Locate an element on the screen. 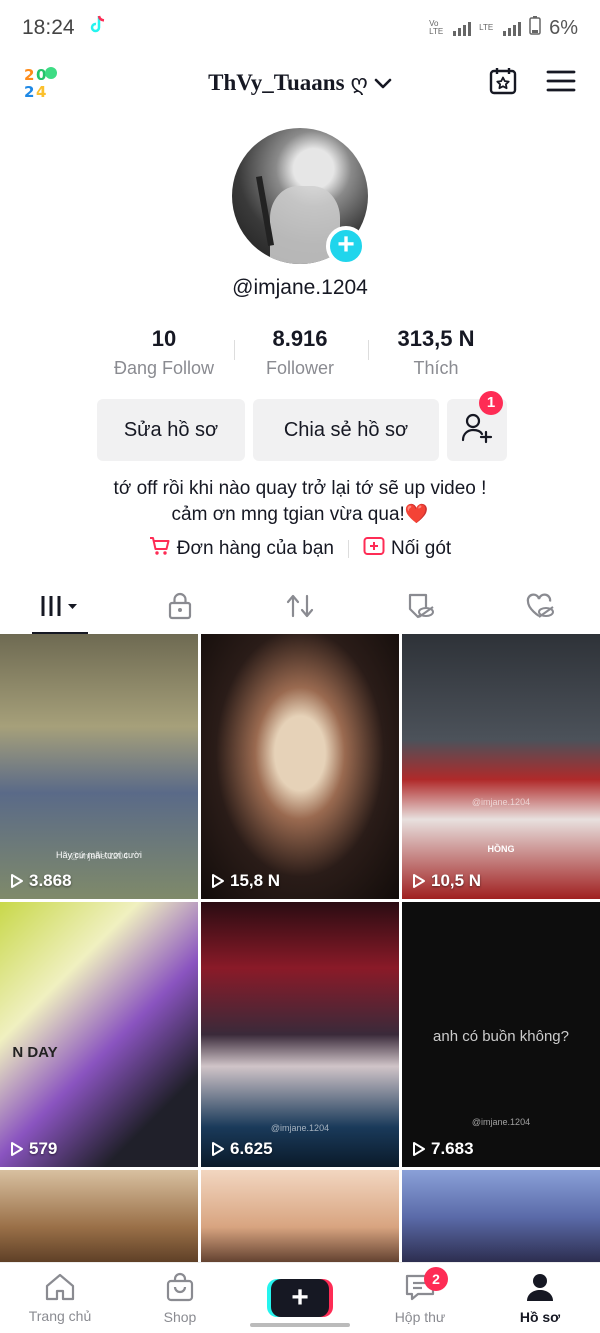 The image size is (600, 1333). orders-link: Đơn hàng của bạn is located at coordinates (241, 549).